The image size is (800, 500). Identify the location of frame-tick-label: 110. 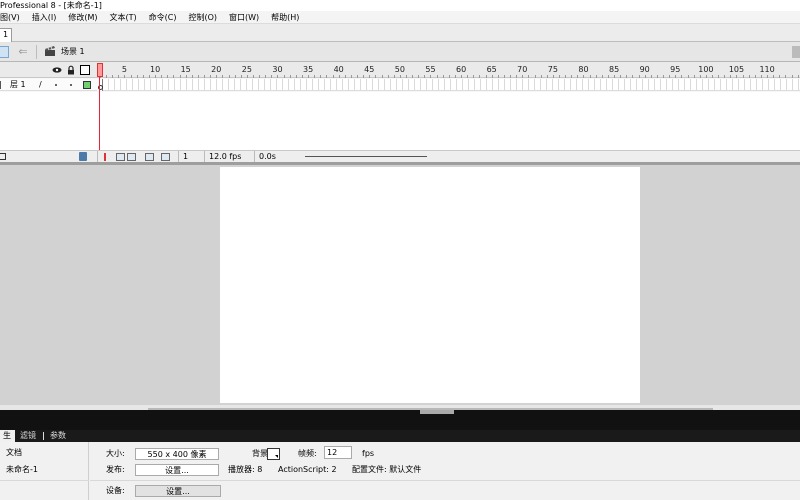
(767, 69).